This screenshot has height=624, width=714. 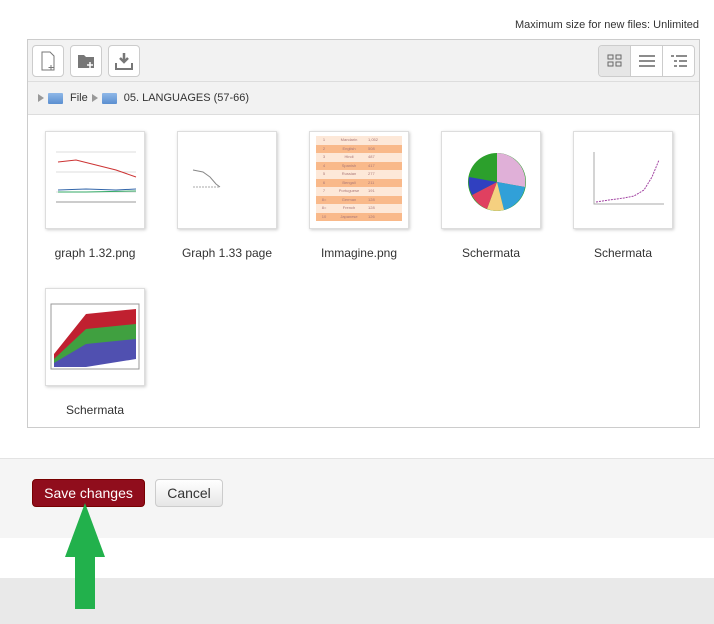 I want to click on add-file-button, so click(x=48, y=61).